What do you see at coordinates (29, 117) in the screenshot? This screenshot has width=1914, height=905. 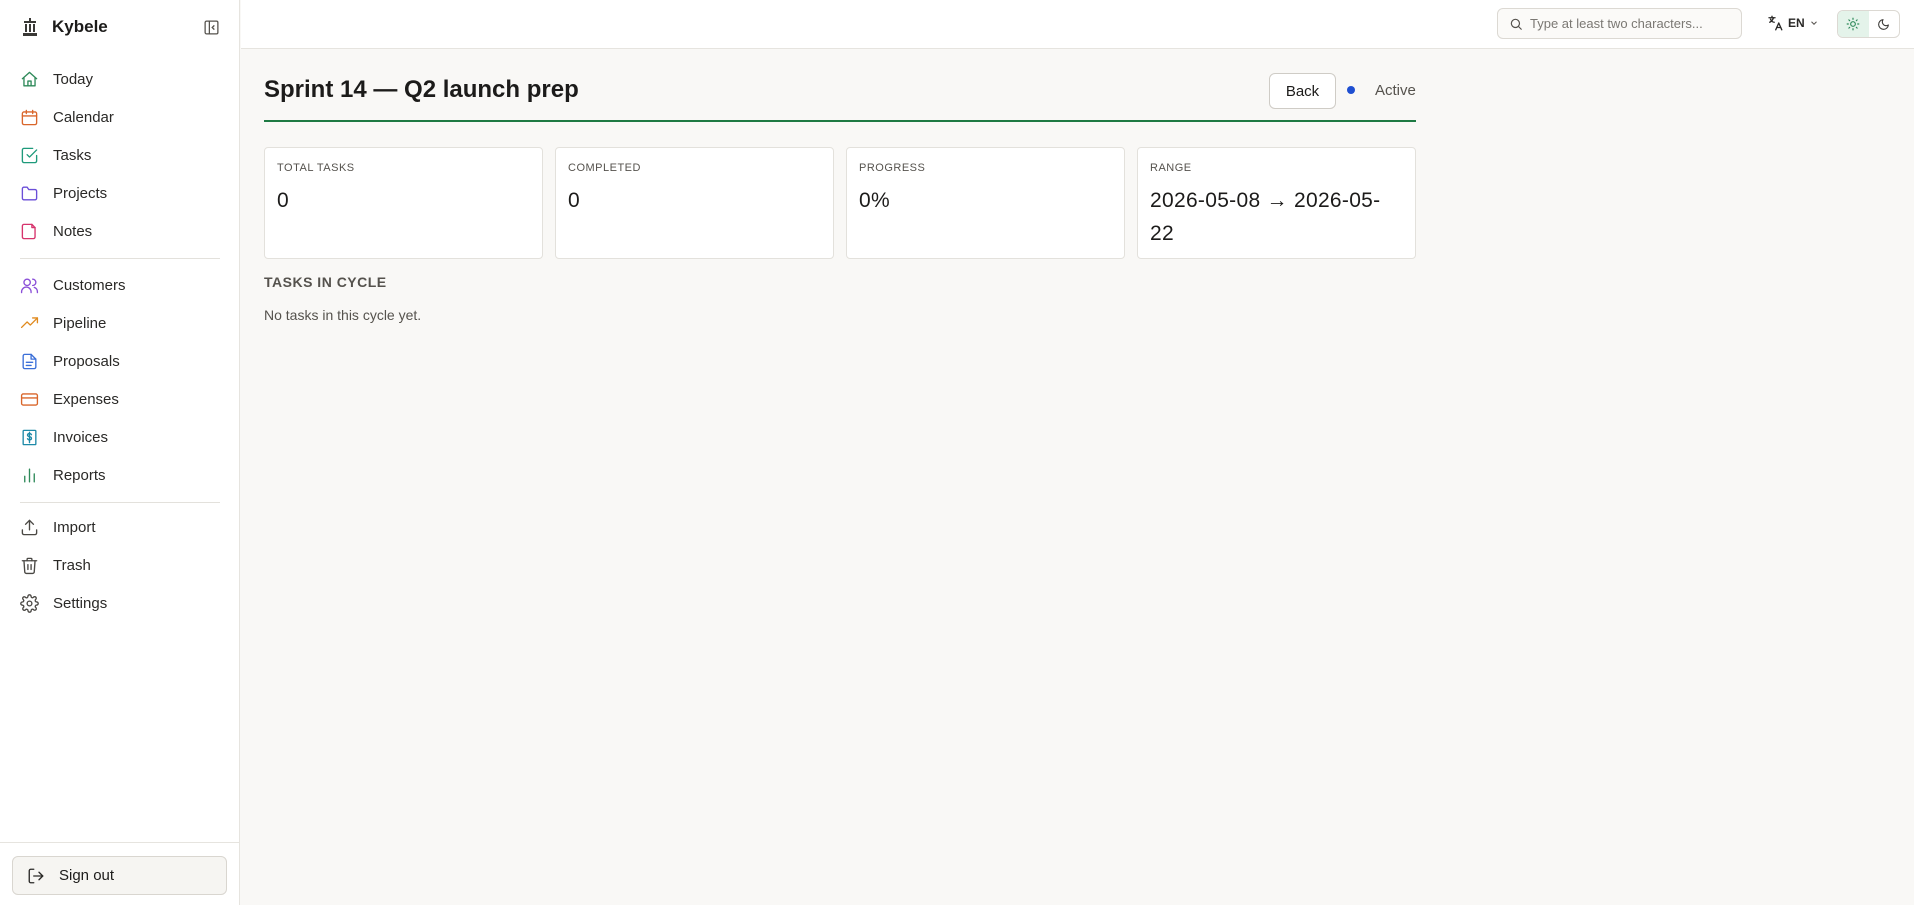 I see `calendar-icon` at bounding box center [29, 117].